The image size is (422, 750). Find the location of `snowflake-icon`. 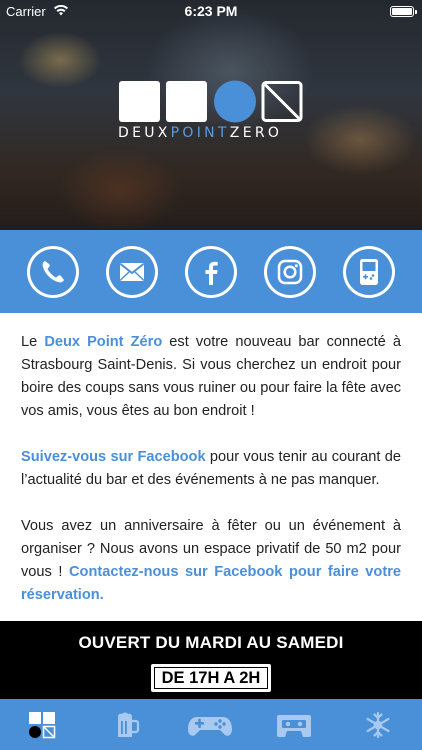

snowflake-icon is located at coordinates (378, 725).